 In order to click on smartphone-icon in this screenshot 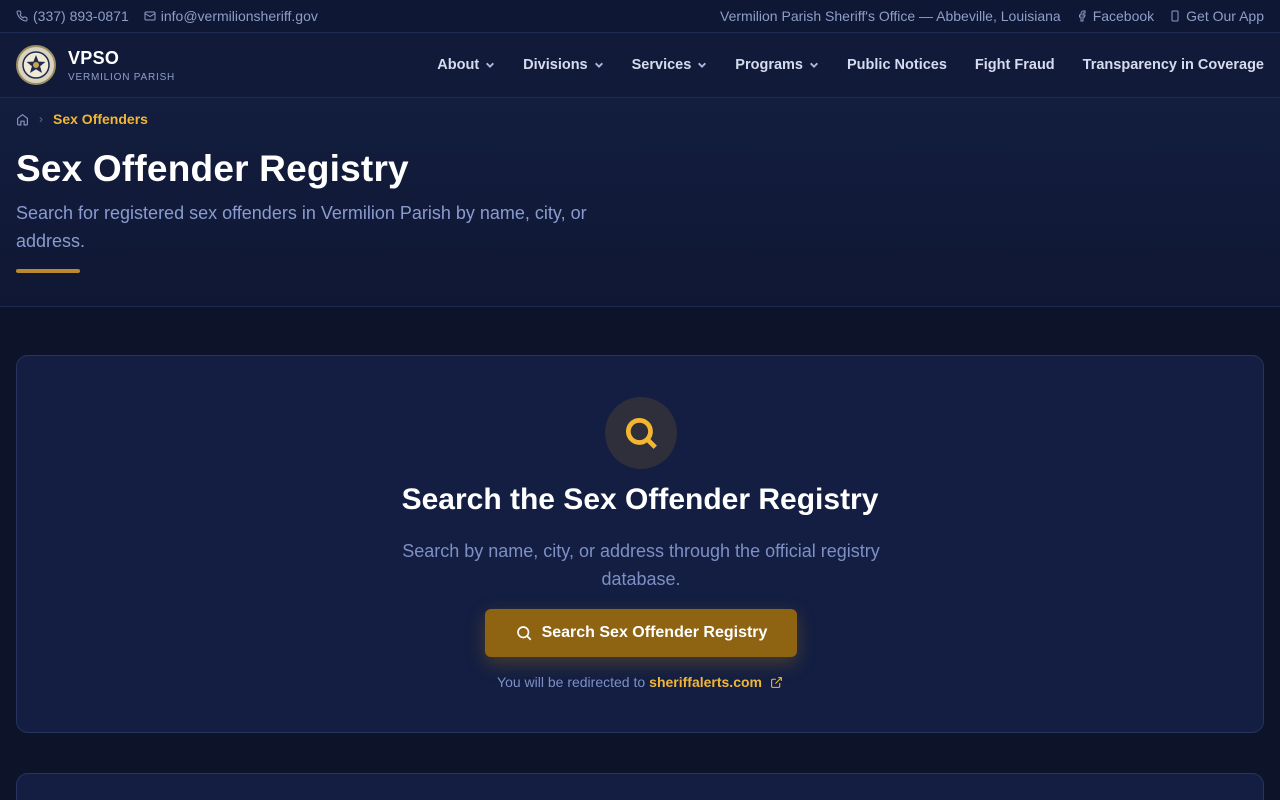, I will do `click(1175, 16)`.